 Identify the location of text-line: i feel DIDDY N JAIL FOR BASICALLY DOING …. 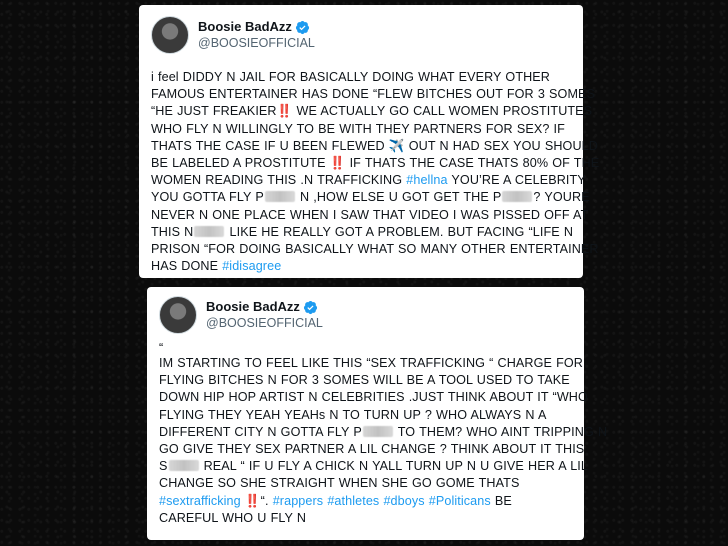
(351, 77).